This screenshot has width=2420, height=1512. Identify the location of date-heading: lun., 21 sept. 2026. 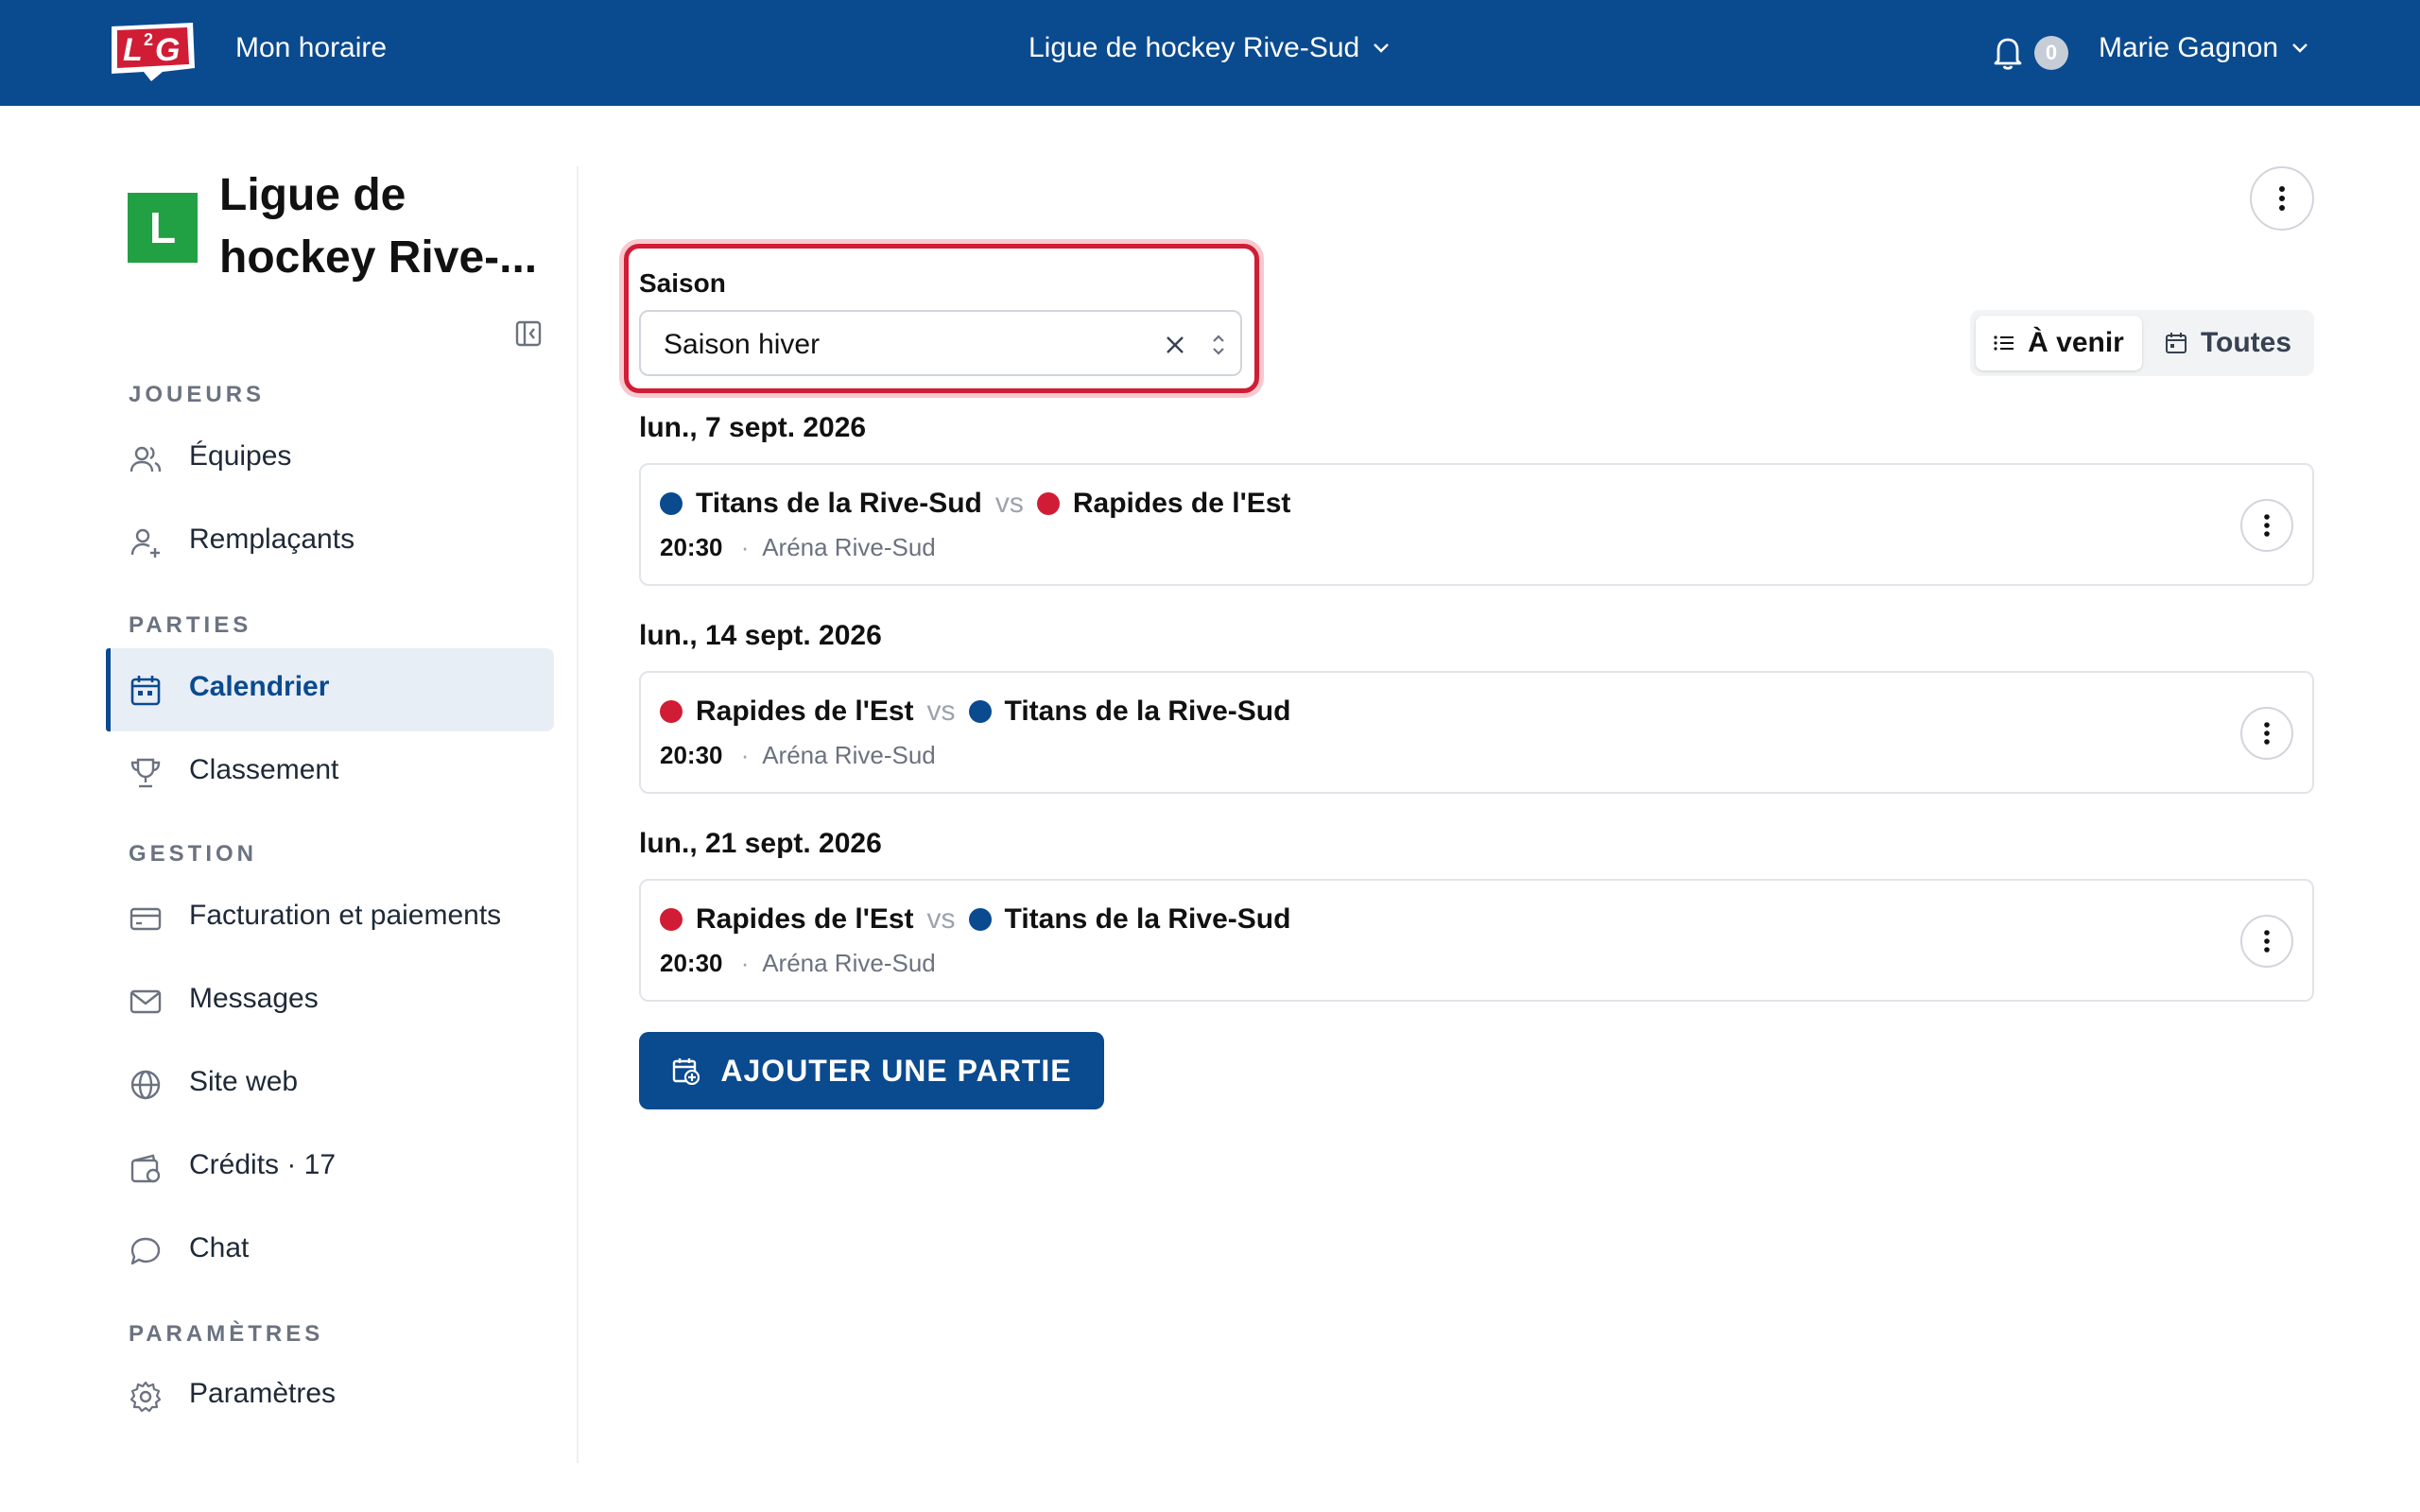
(760, 843).